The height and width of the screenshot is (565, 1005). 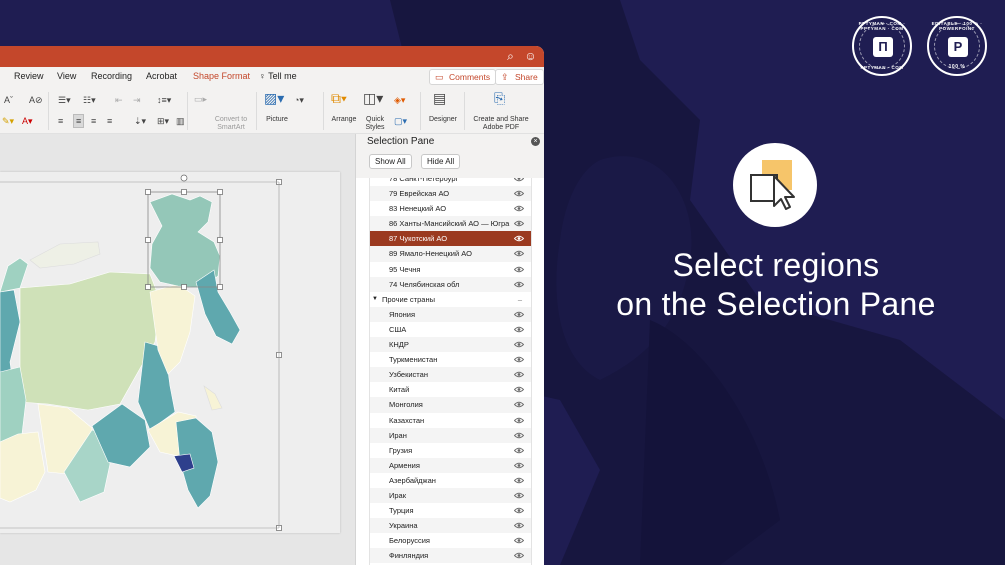 What do you see at coordinates (450, 269) in the screenshot?
I see `selection-item-row: 95 Чечня` at bounding box center [450, 269].